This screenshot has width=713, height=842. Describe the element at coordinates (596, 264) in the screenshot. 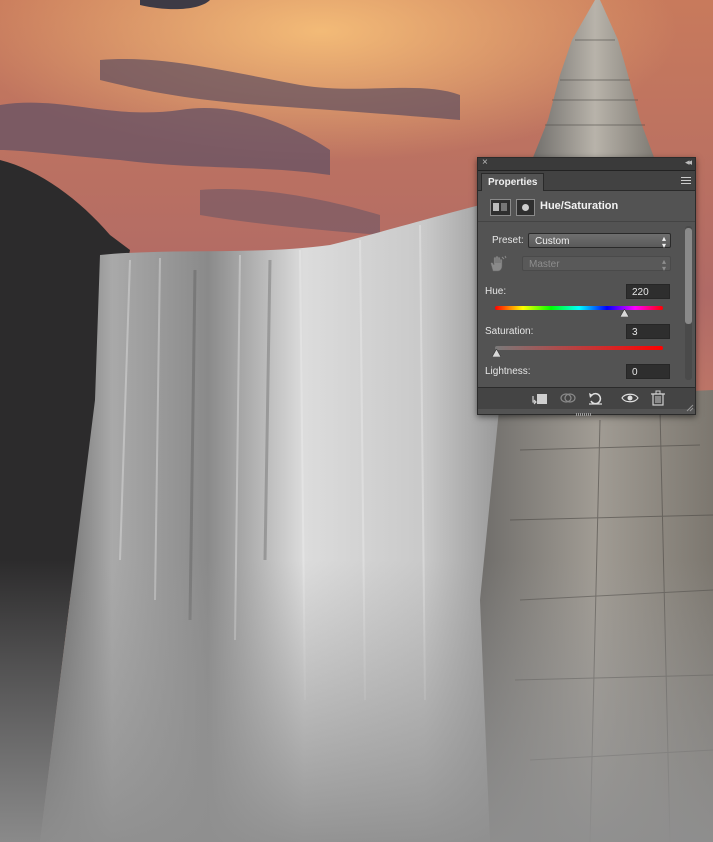

I see `channel-select: Master ▴ ▾` at that location.